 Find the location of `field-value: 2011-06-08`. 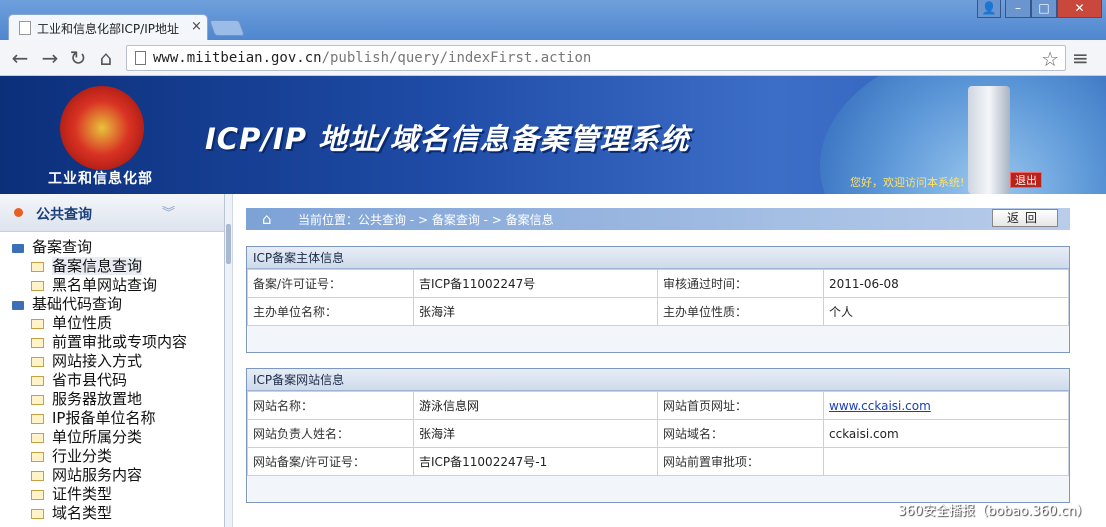

field-value: 2011-06-08 is located at coordinates (946, 283).